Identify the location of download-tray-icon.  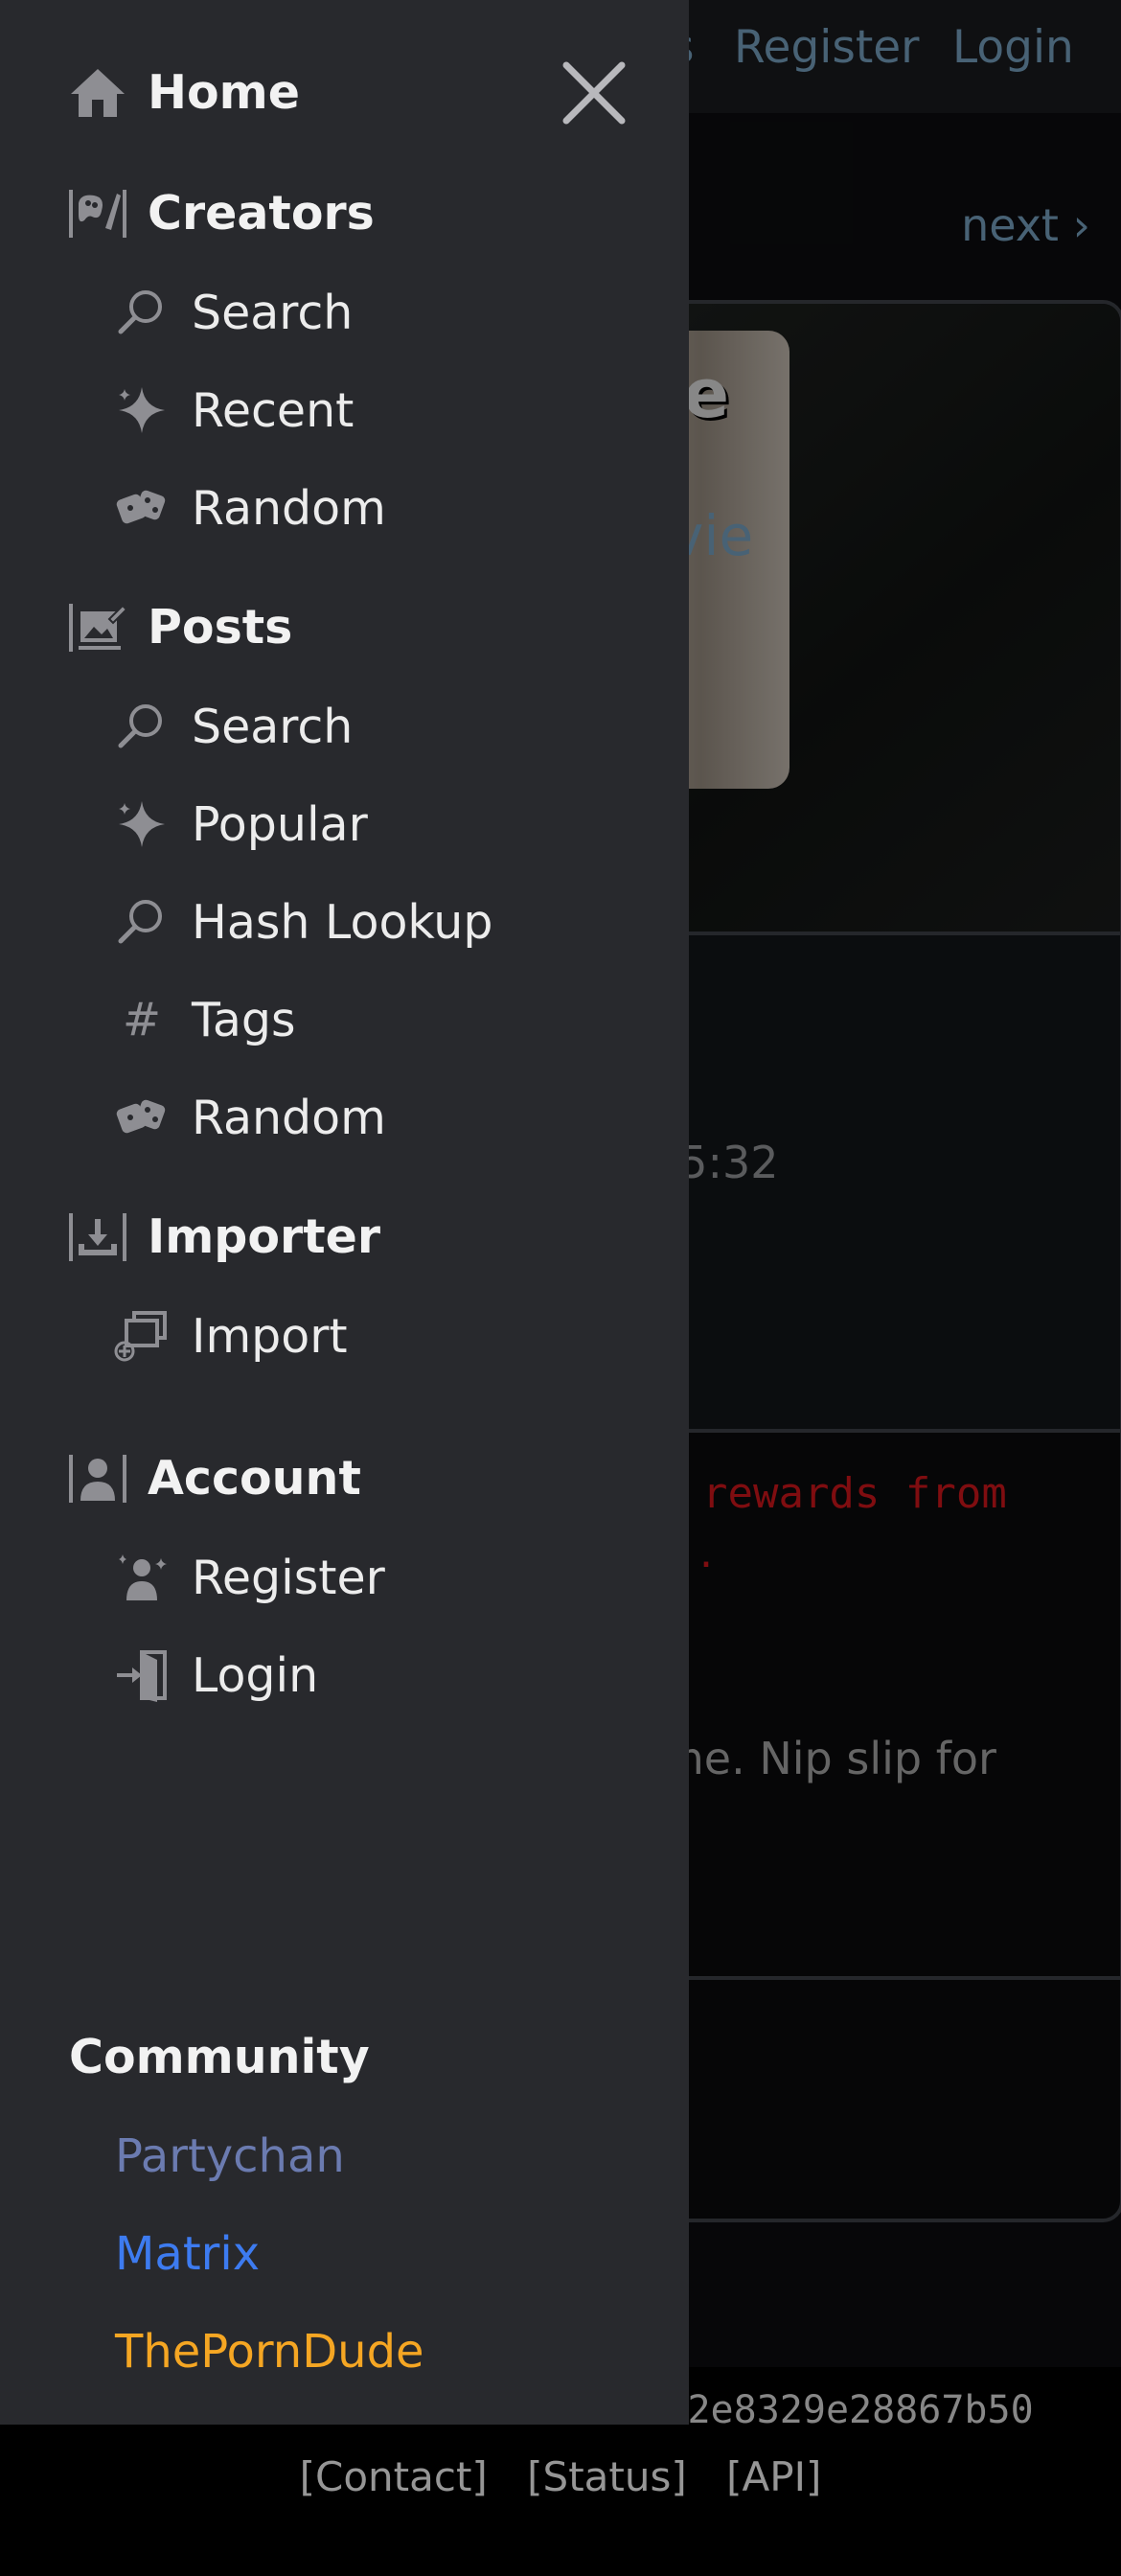
(98, 1237).